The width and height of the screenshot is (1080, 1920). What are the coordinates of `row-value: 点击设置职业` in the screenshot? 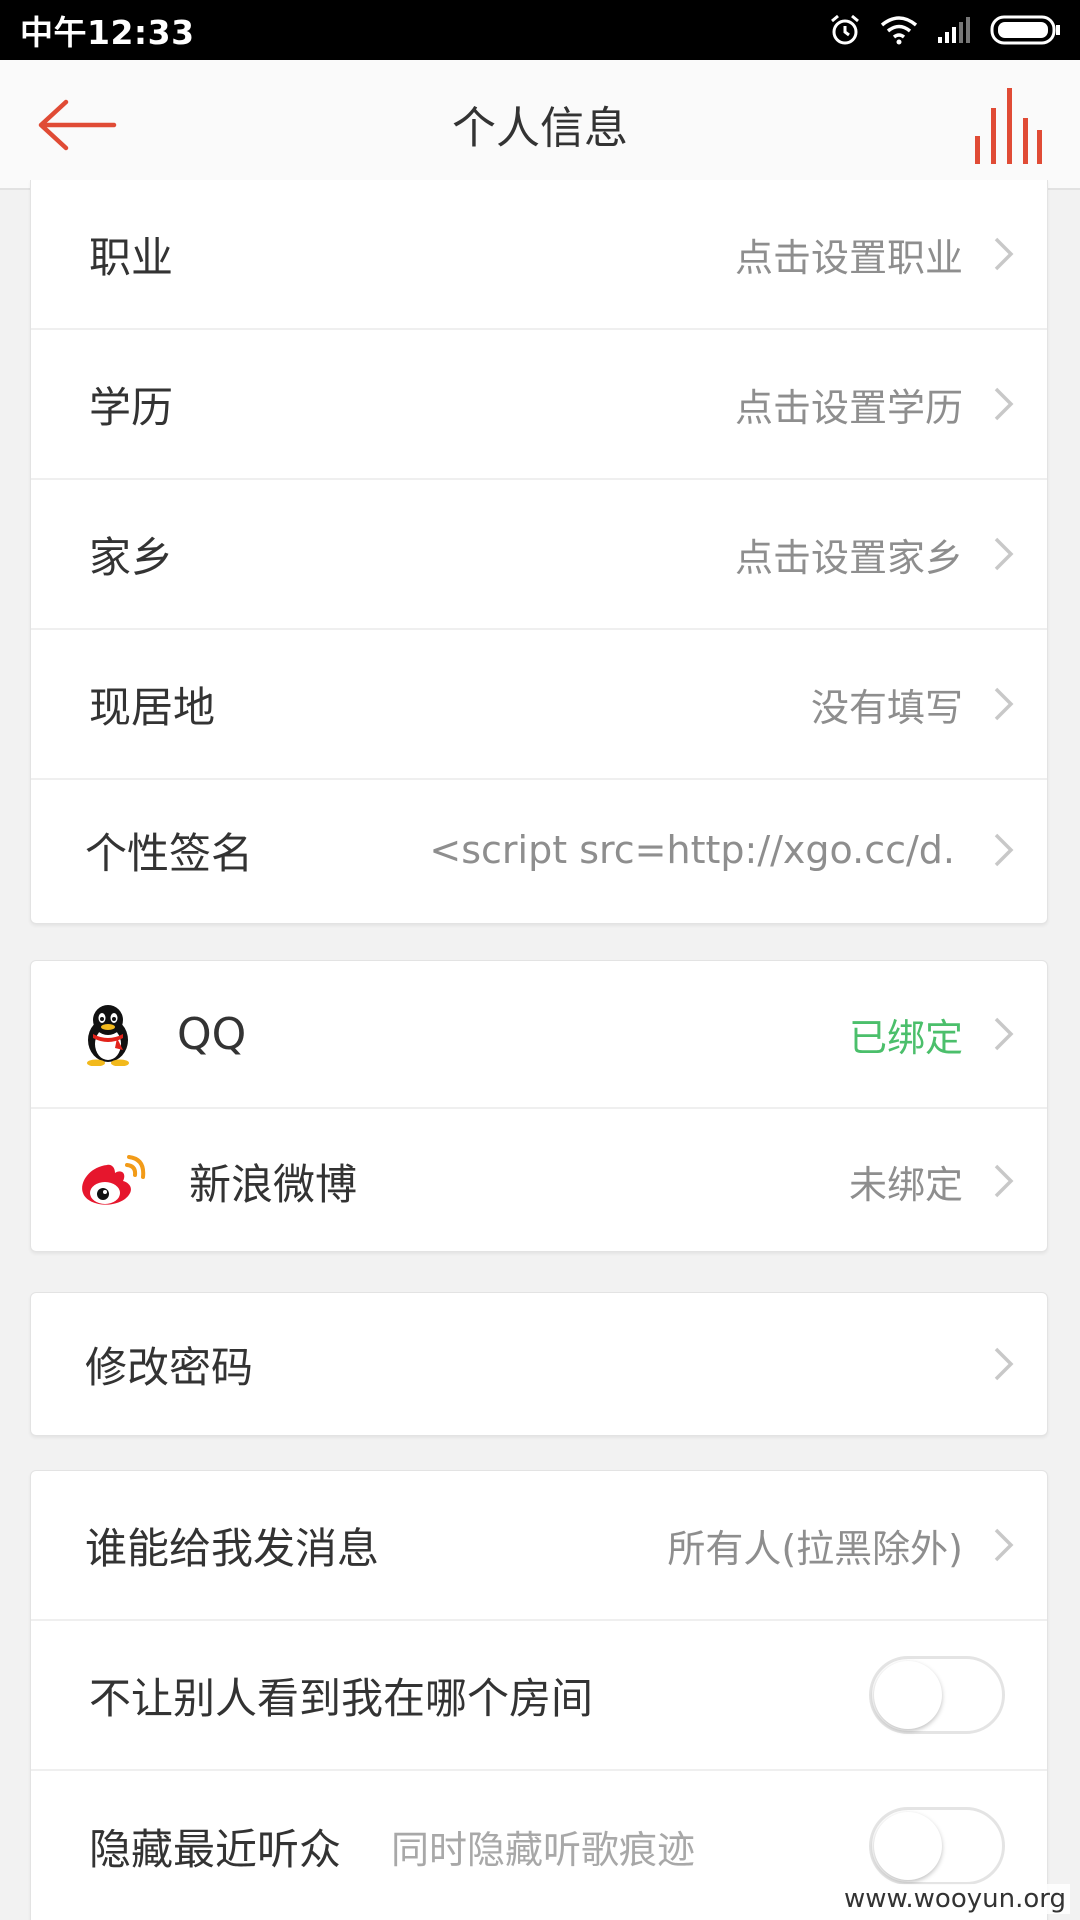 It's located at (848, 257).